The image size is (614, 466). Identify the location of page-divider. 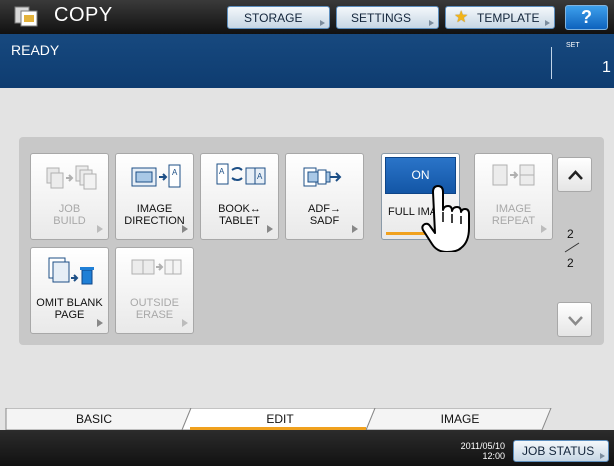
(572, 247).